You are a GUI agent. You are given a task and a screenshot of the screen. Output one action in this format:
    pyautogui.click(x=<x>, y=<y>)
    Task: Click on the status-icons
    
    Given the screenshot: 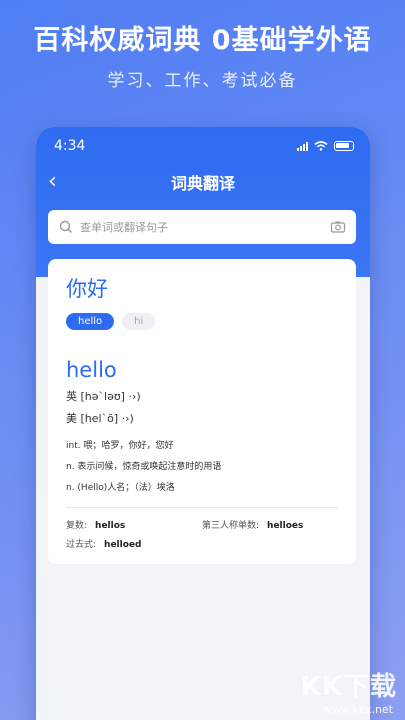 What is the action you would take?
    pyautogui.click(x=325, y=146)
    